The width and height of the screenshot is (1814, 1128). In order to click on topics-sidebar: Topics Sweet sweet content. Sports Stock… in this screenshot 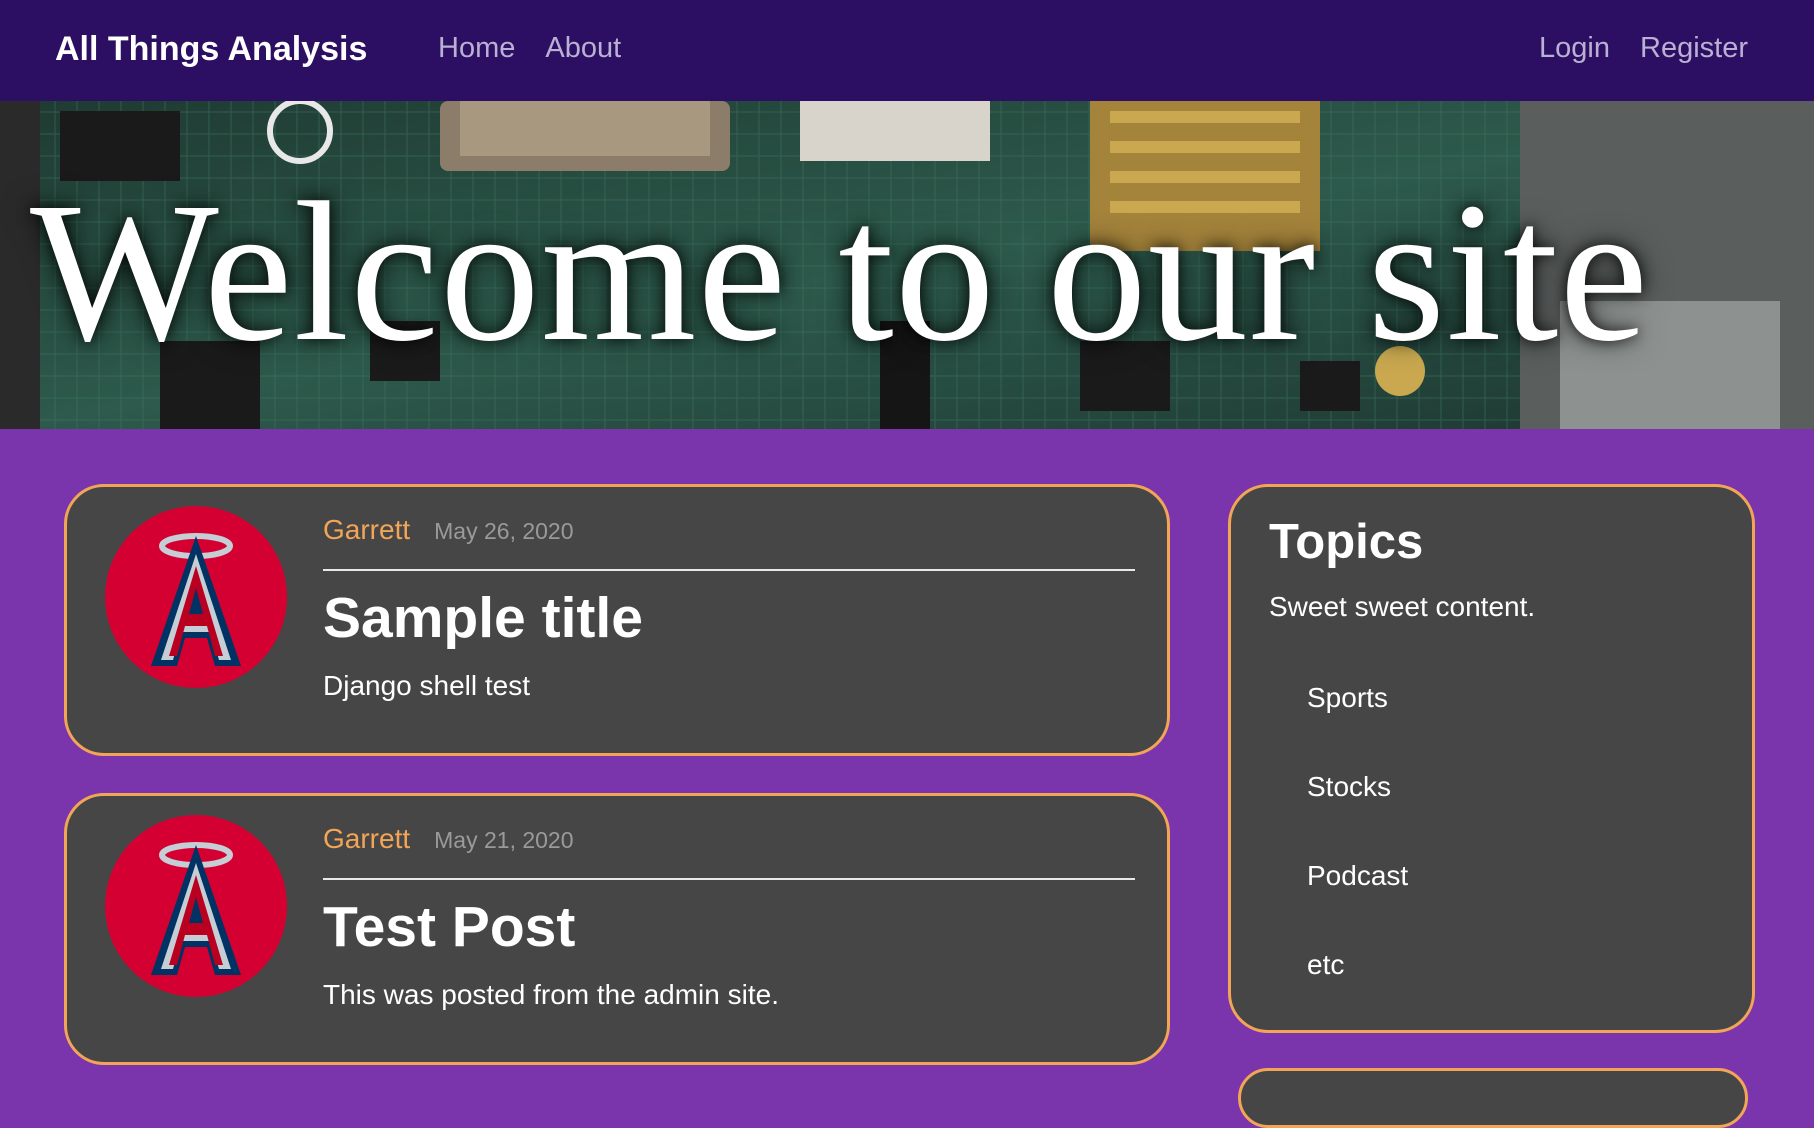, I will do `click(1491, 758)`.